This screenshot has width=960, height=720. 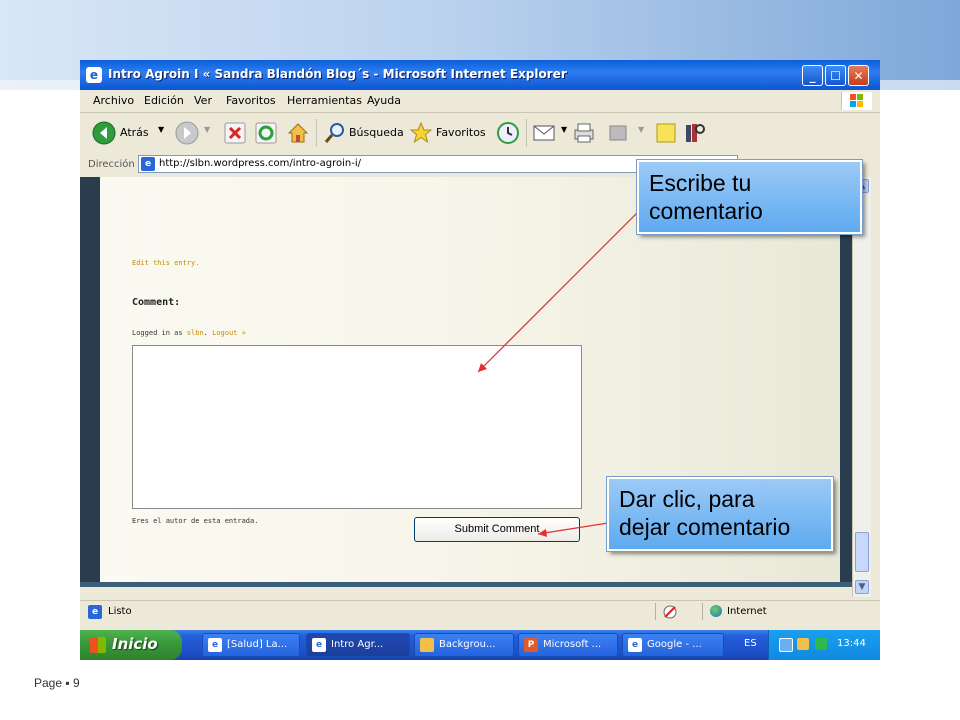 I want to click on callout-click-submit: Dar clic, para dejar comentario, so click(x=720, y=514).